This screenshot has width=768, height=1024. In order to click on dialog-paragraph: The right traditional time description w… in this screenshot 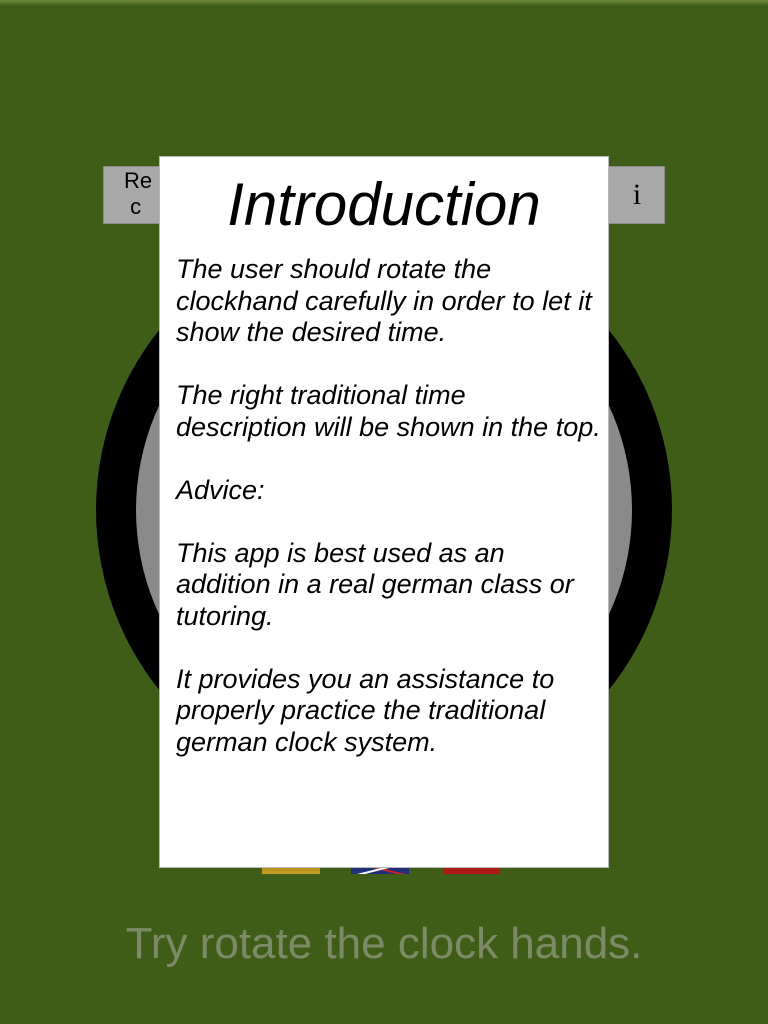, I will do `click(388, 411)`.